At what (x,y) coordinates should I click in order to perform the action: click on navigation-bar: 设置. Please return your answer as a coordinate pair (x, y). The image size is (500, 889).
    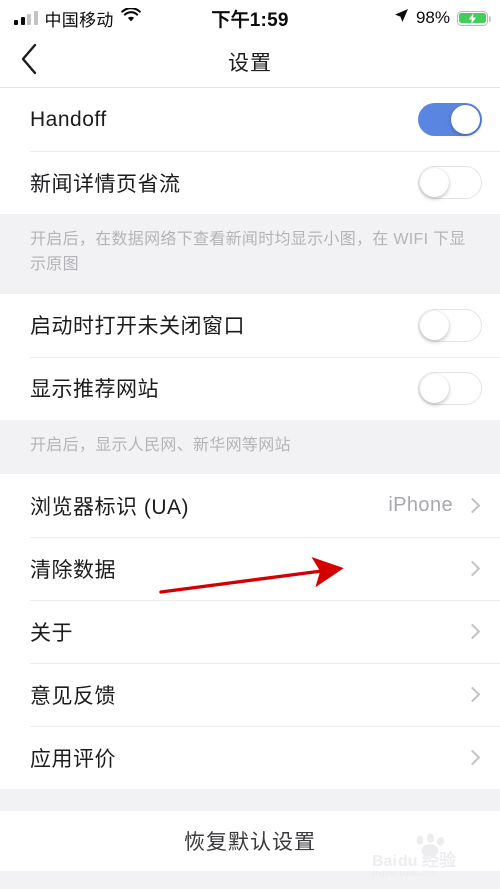
    Looking at the image, I should click on (250, 62).